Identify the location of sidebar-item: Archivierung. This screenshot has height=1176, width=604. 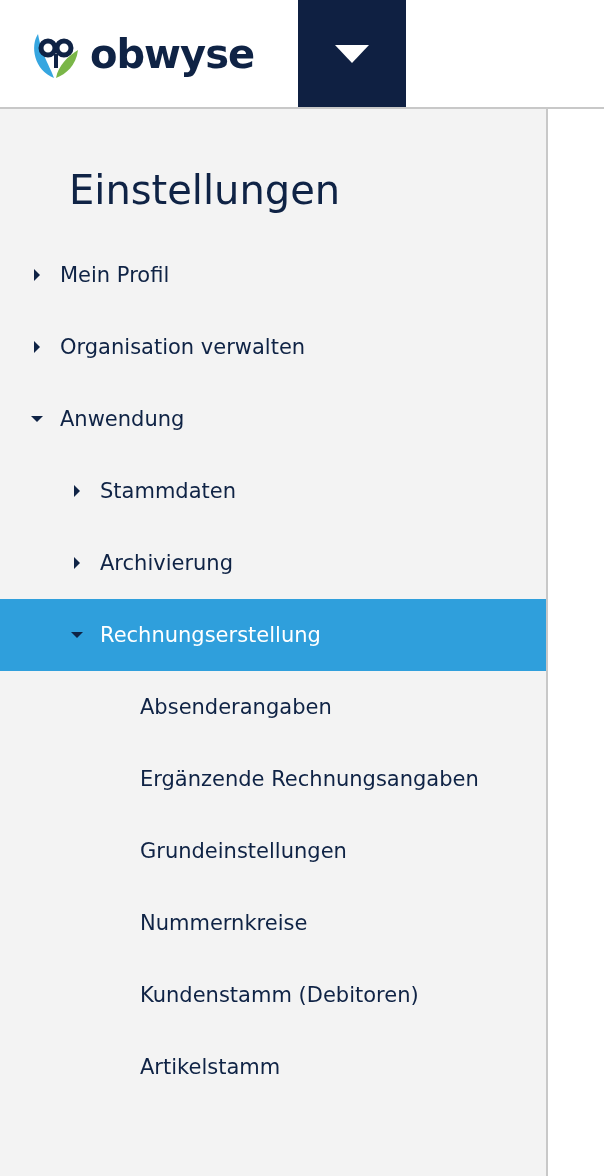
(273, 563).